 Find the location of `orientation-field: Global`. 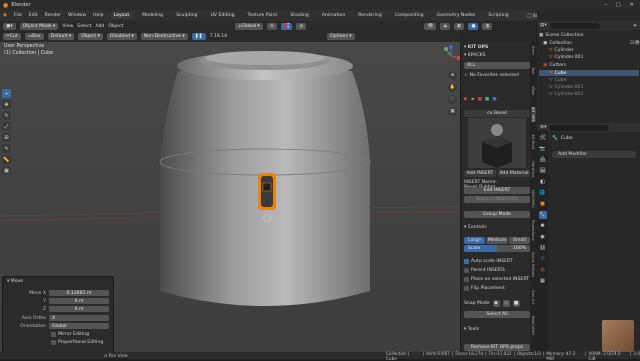

orientation-field: Global is located at coordinates (79, 326).